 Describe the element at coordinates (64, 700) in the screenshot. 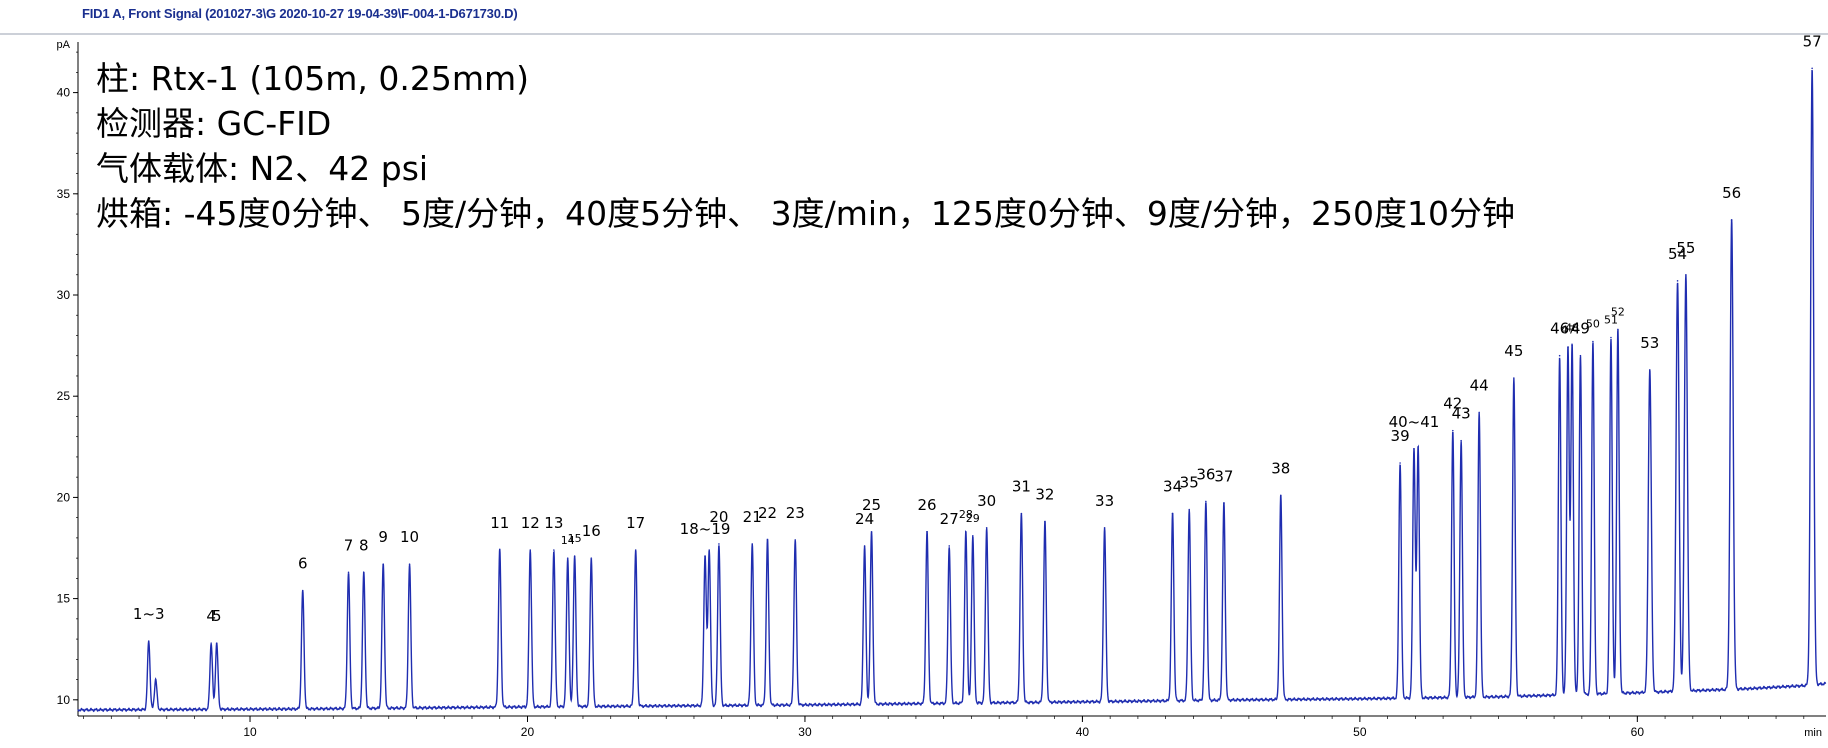

I see `y-tick-label: 10` at that location.